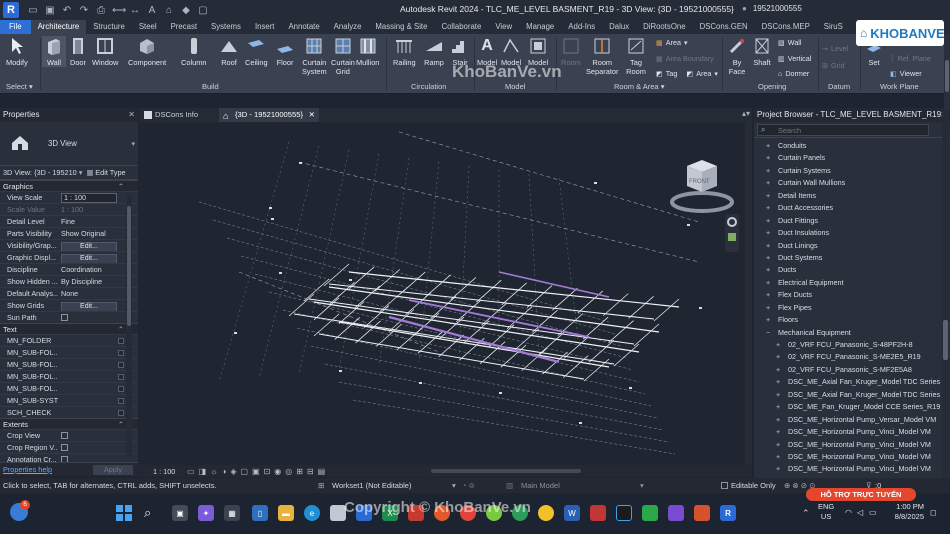 This screenshot has height=534, width=950. Describe the element at coordinates (852, 345) in the screenshot. I see `browser-family: +02_VRF FCU_Panasonic_S-48PF2H-8` at that location.